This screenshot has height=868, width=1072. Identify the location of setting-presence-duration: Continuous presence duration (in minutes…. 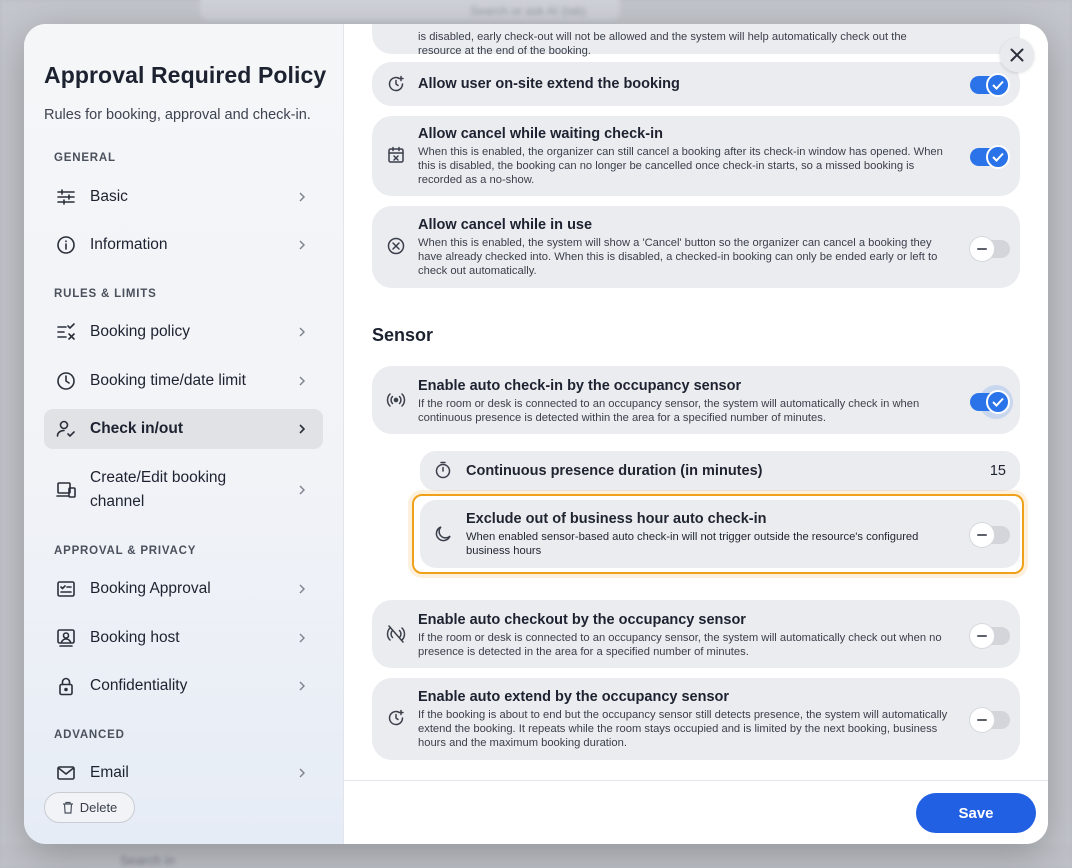
(720, 471).